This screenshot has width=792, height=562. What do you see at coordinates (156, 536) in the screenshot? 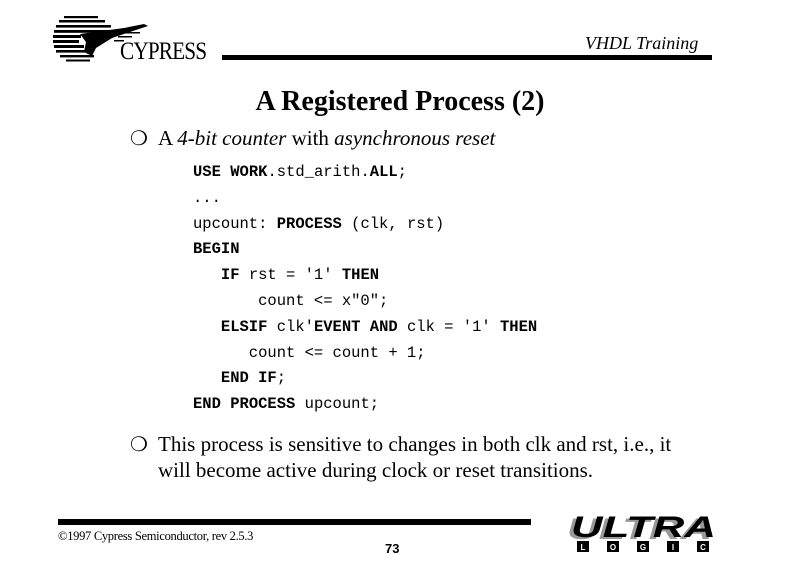
I see `copyright-text: ©1997 Cypress Semiconductor, rev 2.5.3` at bounding box center [156, 536].